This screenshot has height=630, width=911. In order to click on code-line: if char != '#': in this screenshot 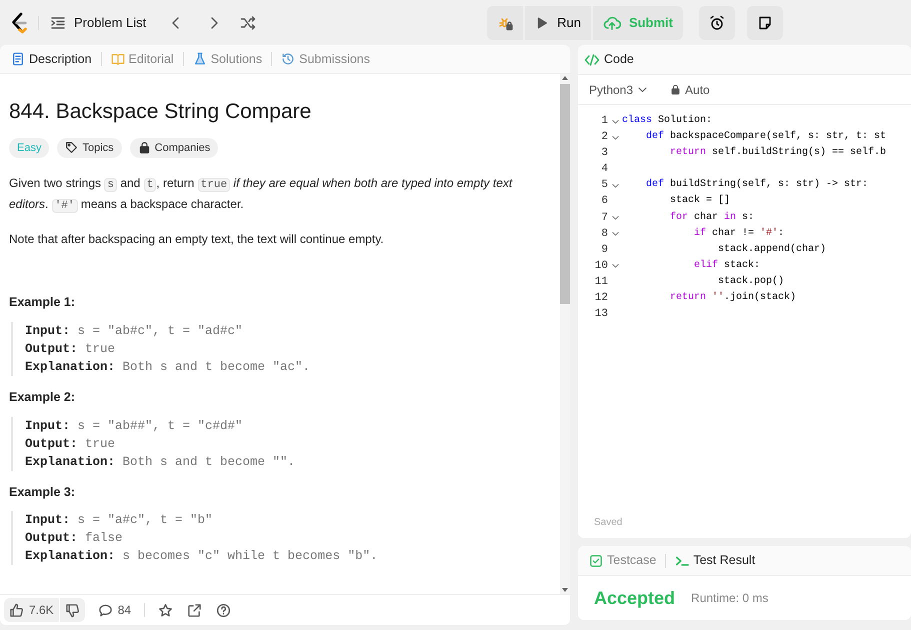, I will do `click(739, 233)`.